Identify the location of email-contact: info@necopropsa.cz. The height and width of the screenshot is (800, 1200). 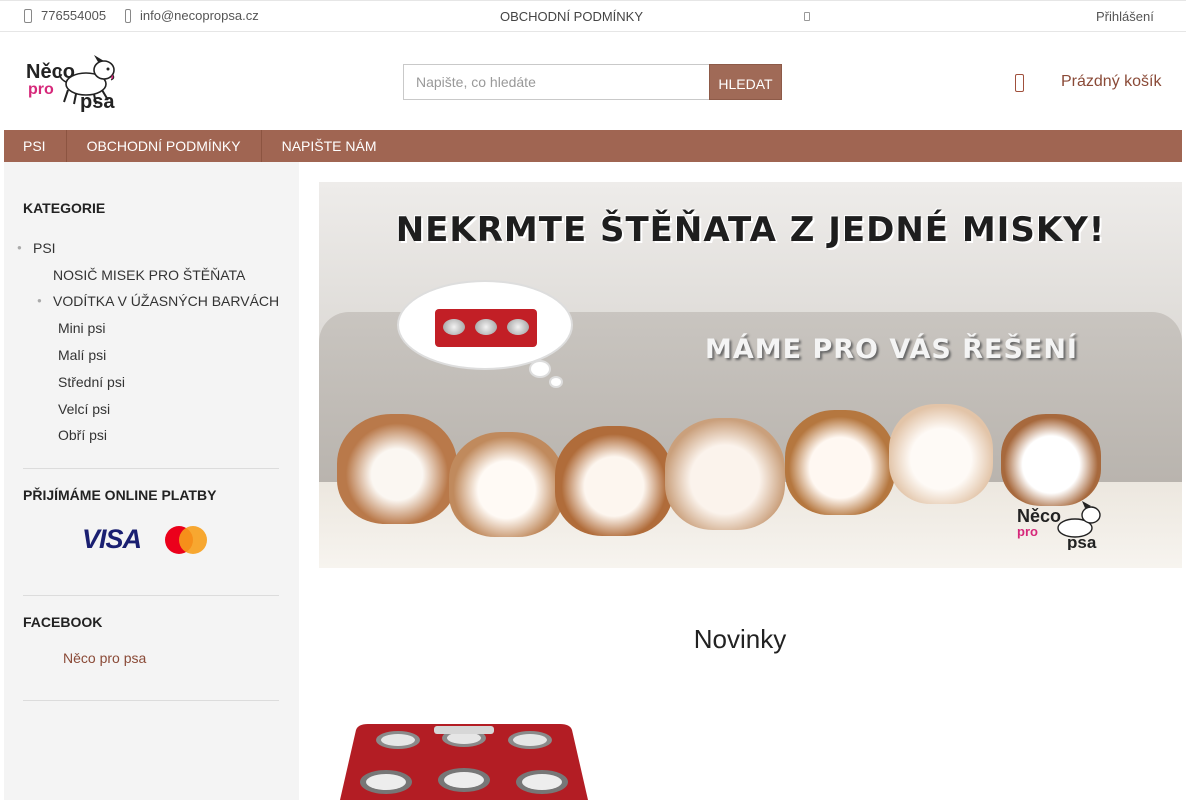
(192, 15).